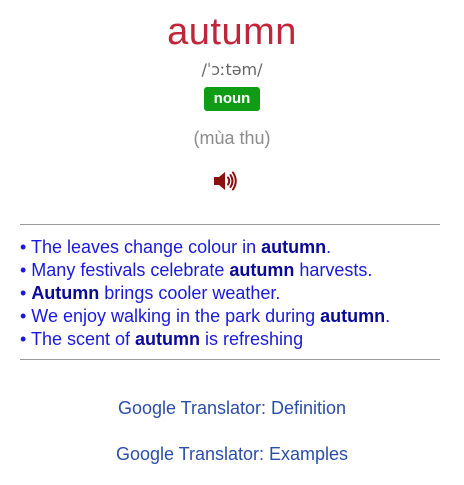 This screenshot has height=485, width=464. What do you see at coordinates (230, 224) in the screenshot?
I see `divider-top` at bounding box center [230, 224].